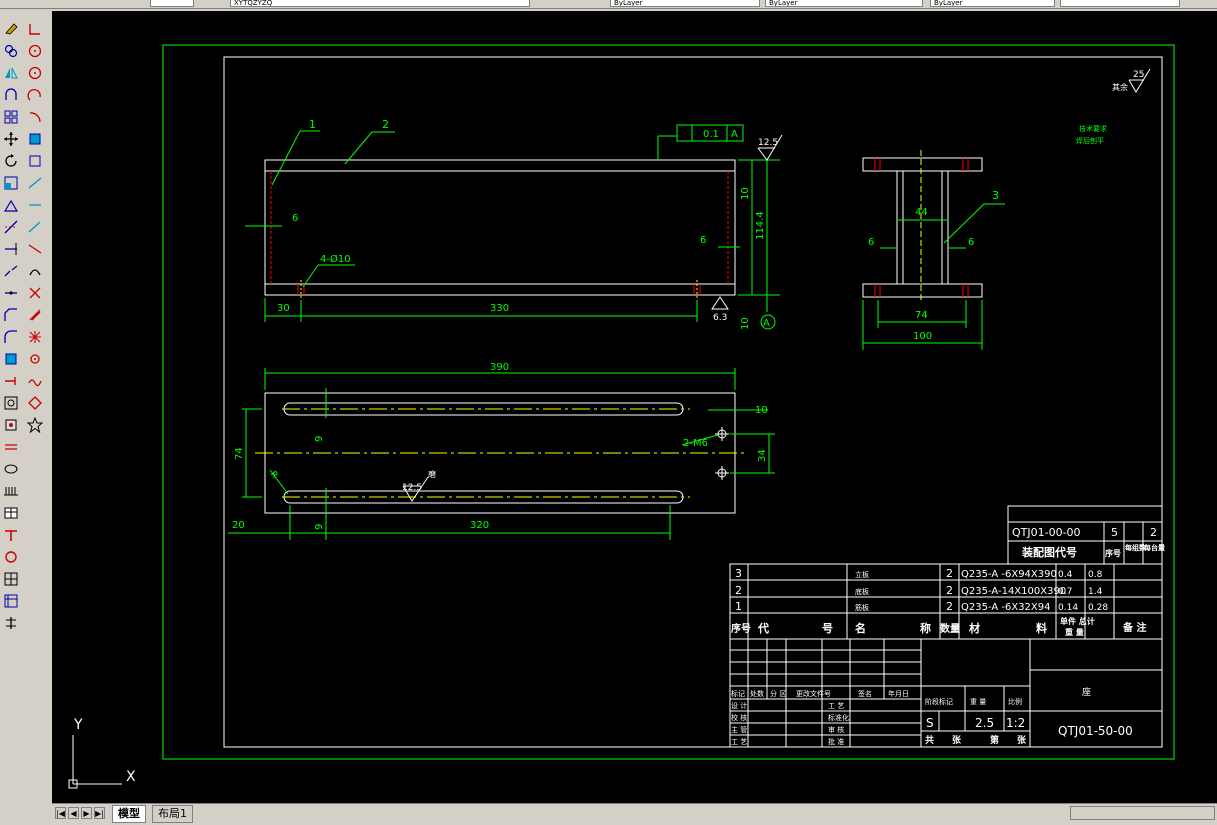  I want to click on corner-roughness: 25, so click(1138, 75).